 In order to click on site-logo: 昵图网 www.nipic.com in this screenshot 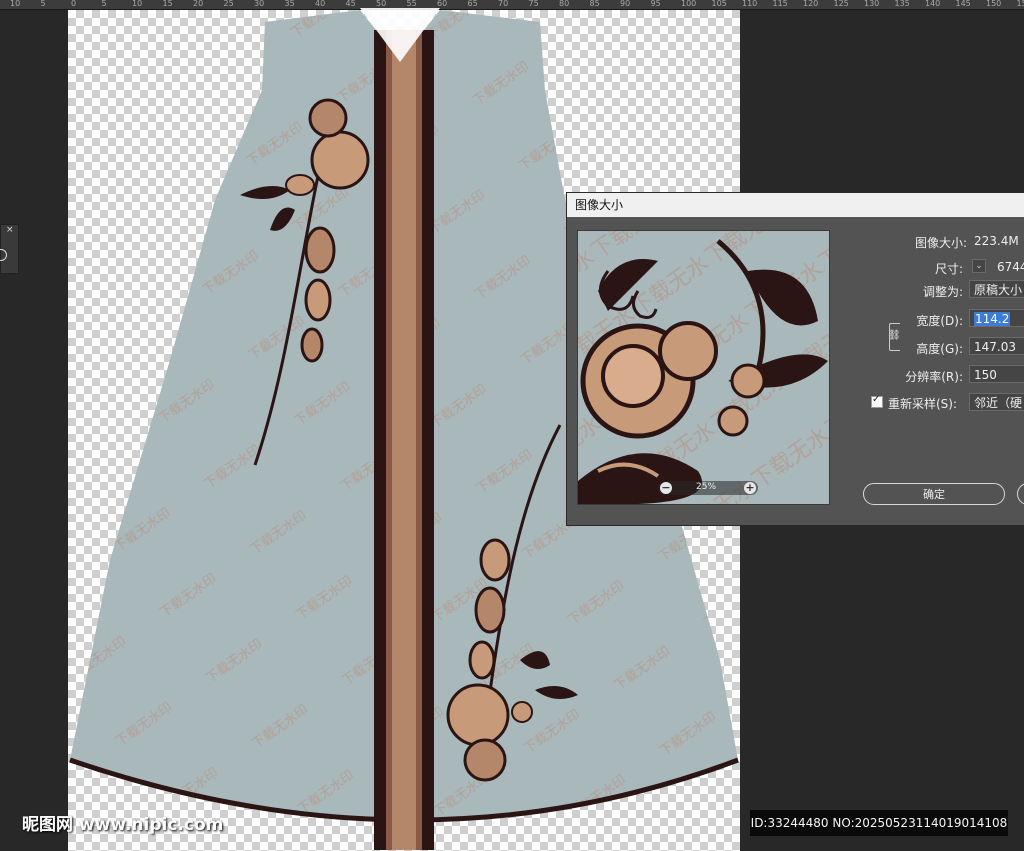, I will do `click(123, 825)`.